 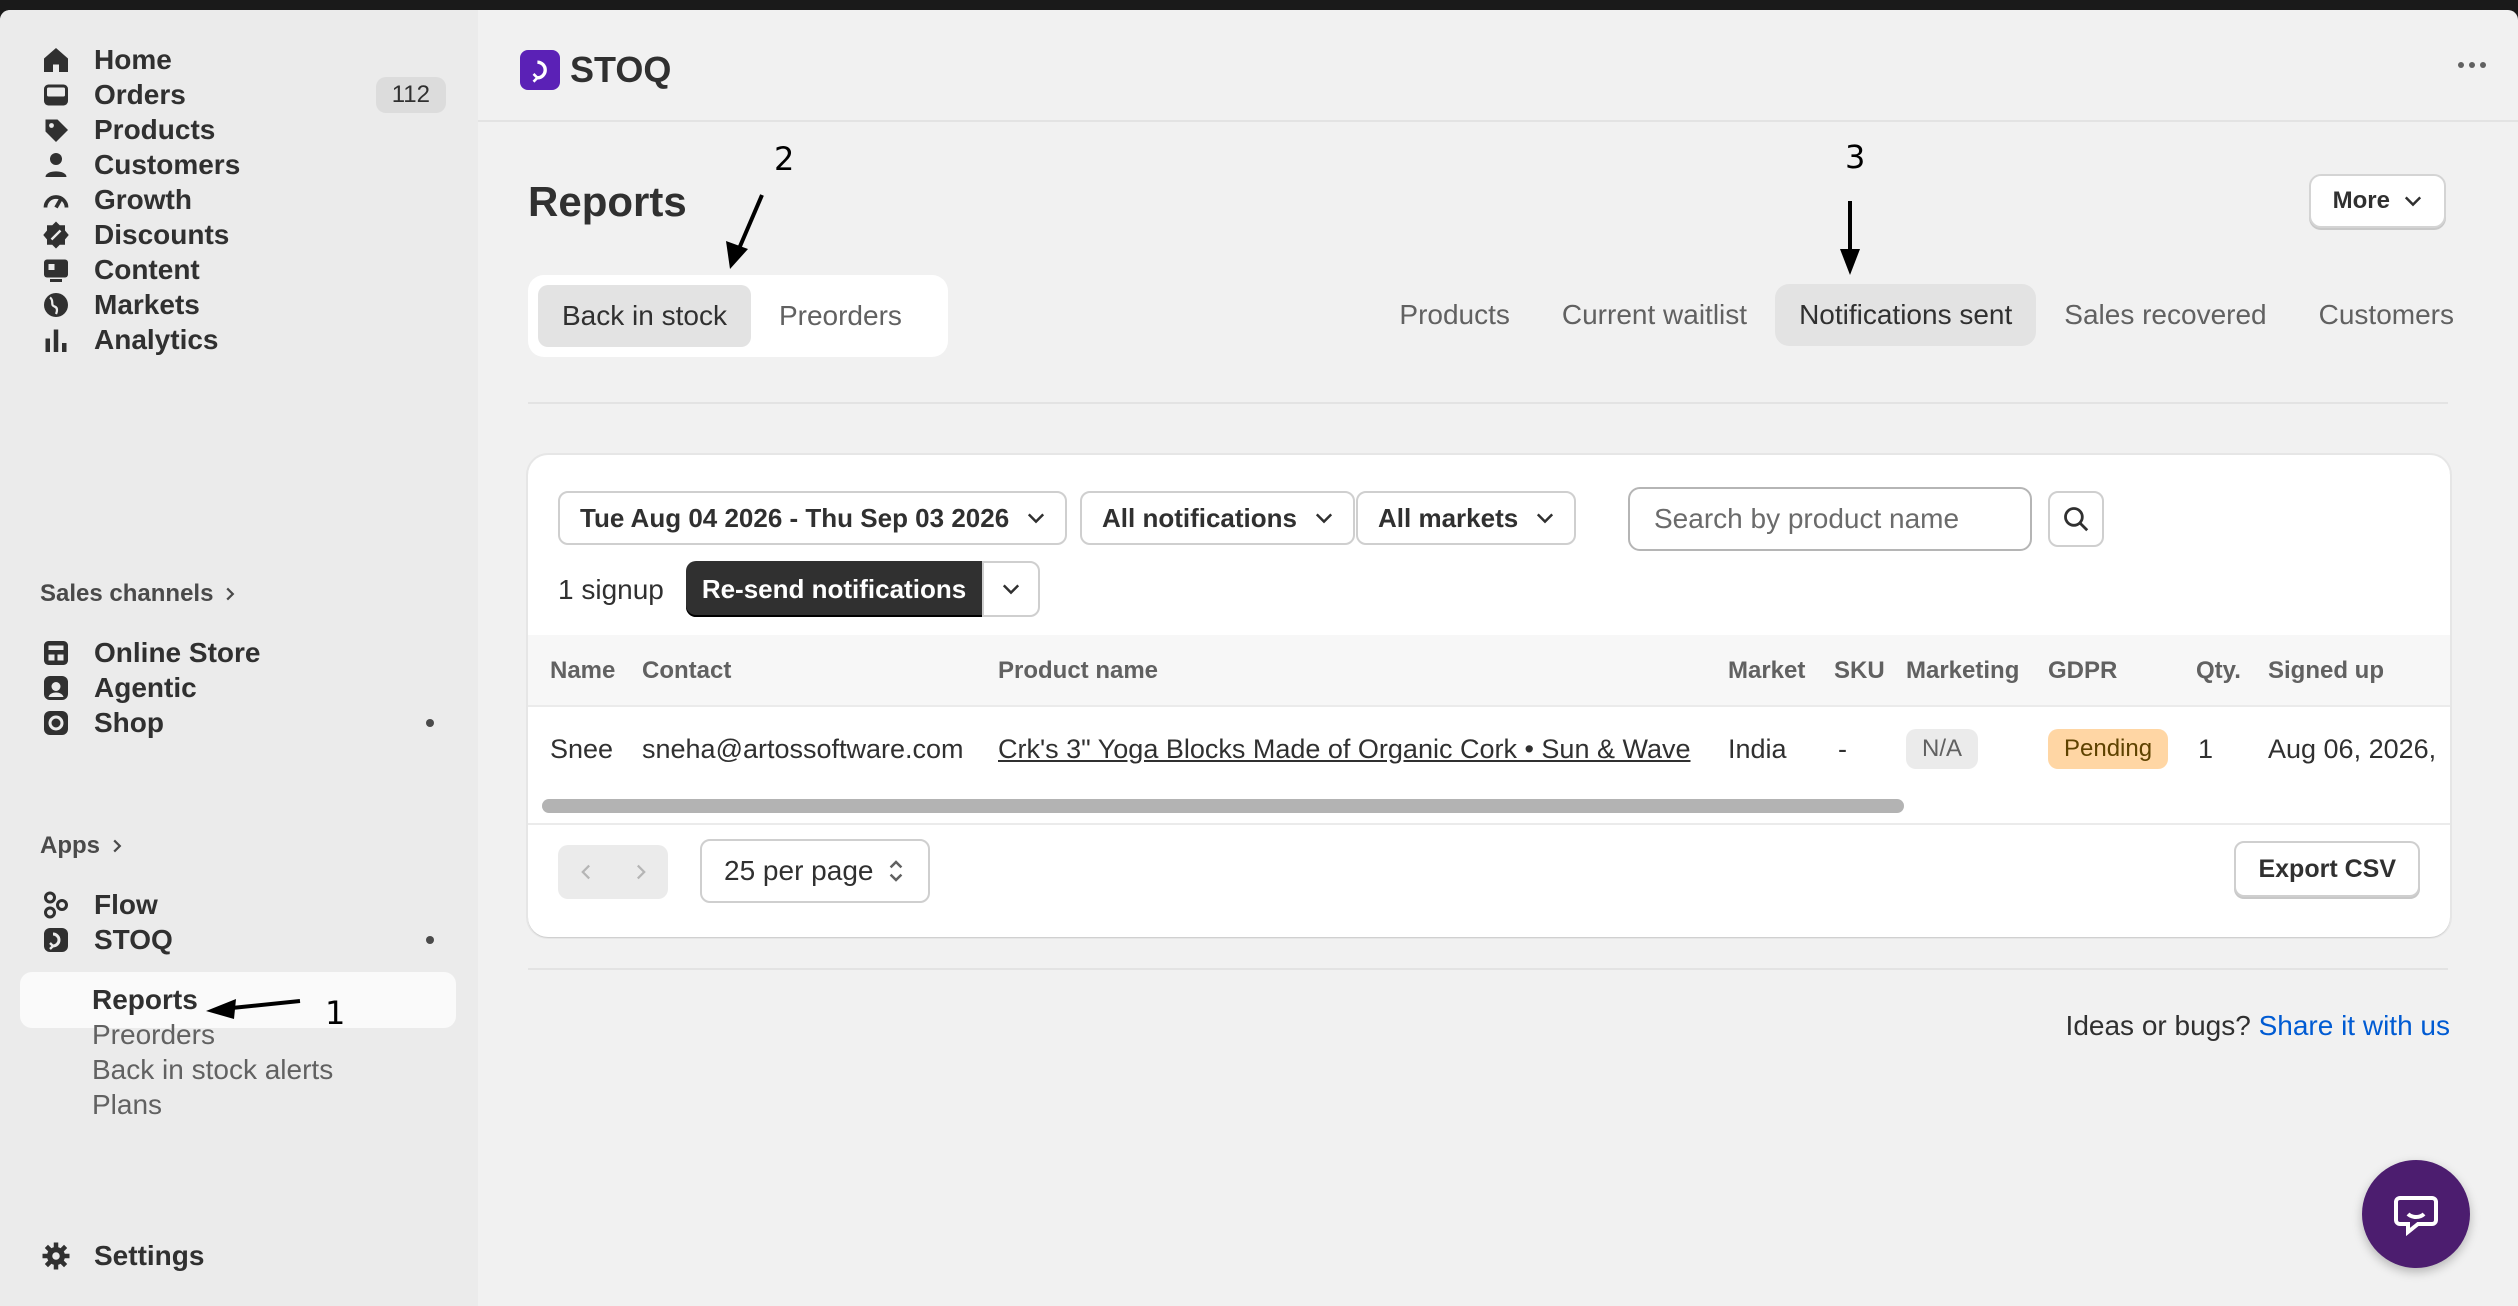 What do you see at coordinates (2165, 315) in the screenshot?
I see `tab-sales-recovered: Sales recovered` at bounding box center [2165, 315].